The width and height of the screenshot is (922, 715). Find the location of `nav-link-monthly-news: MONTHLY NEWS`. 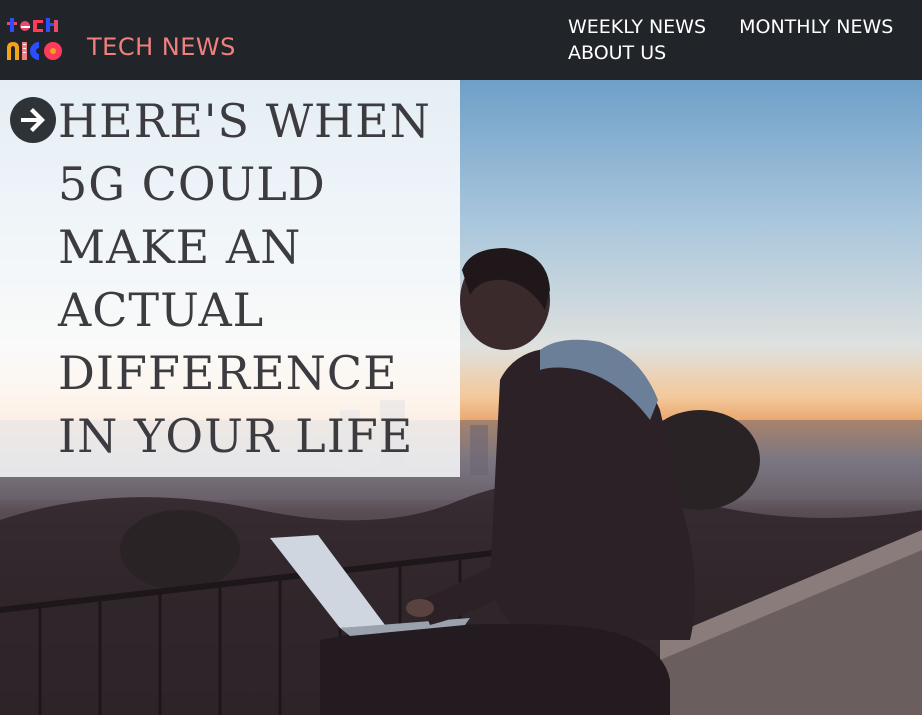

nav-link-monthly-news: MONTHLY NEWS is located at coordinates (816, 27).